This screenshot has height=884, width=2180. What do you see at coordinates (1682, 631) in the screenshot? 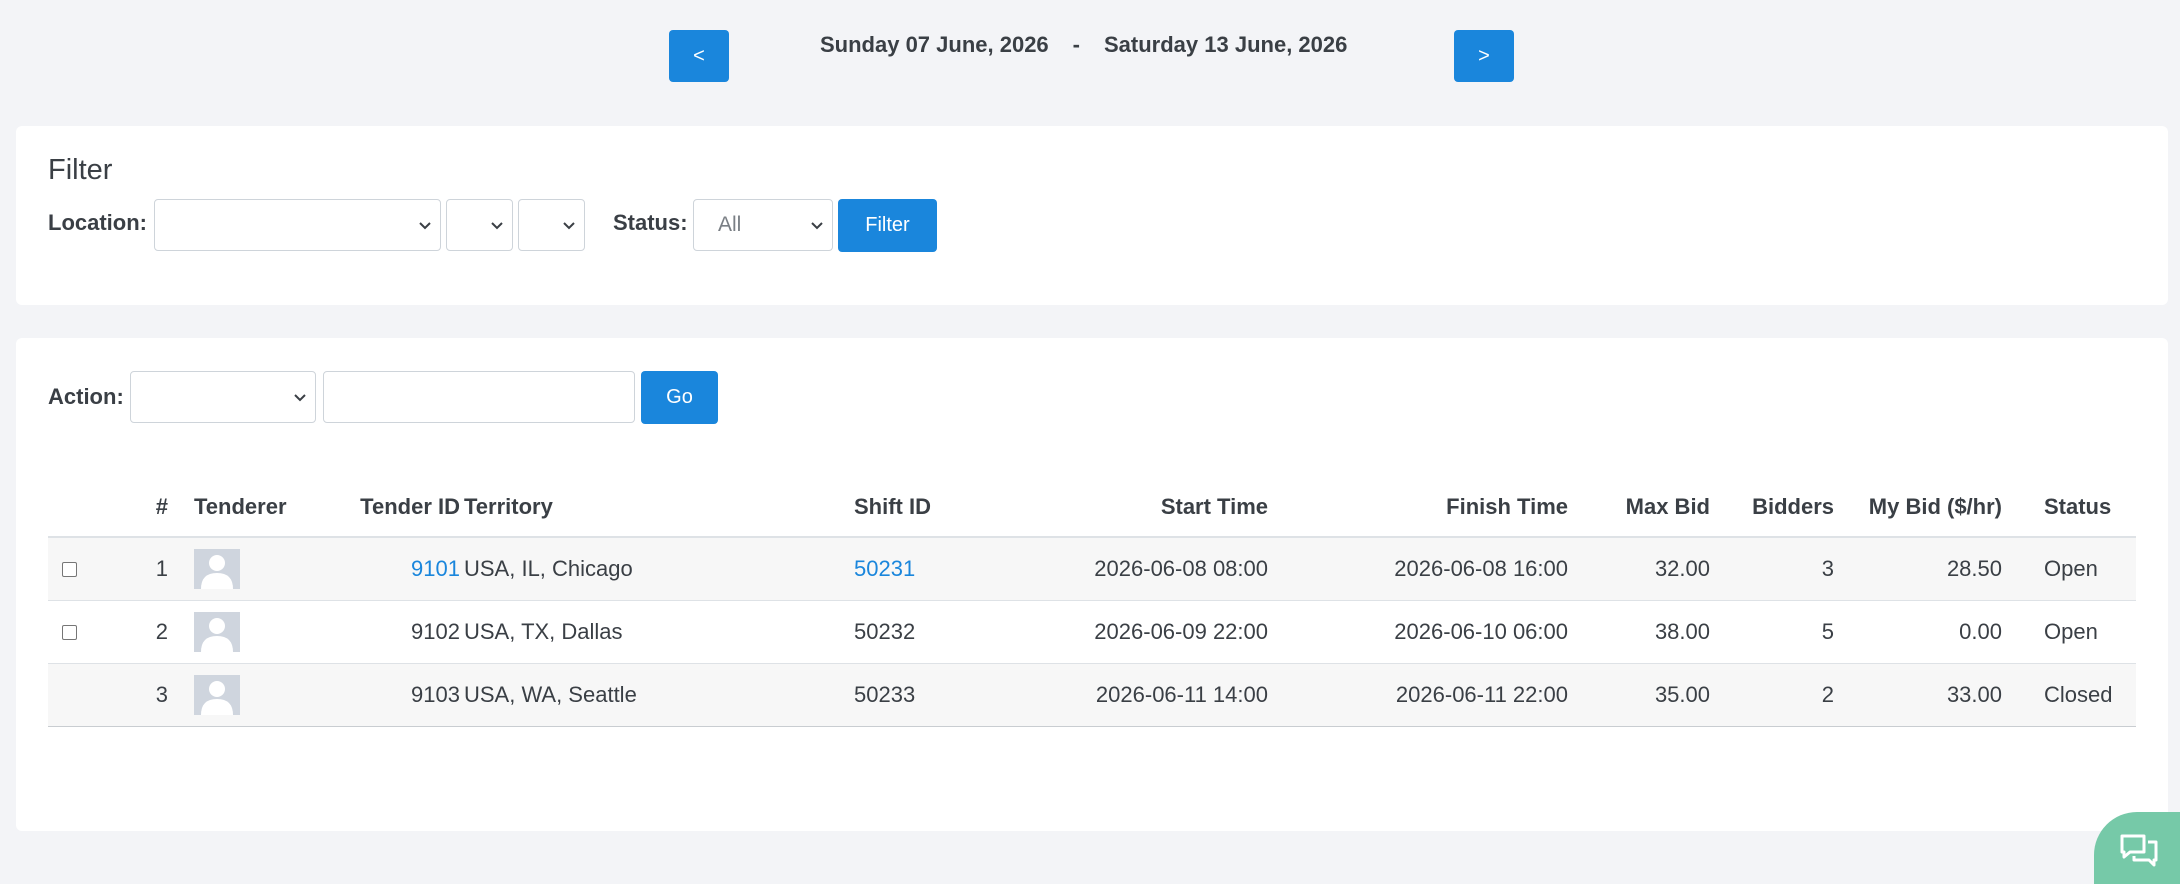
I see `max-bid-cell: 38.00` at bounding box center [1682, 631].